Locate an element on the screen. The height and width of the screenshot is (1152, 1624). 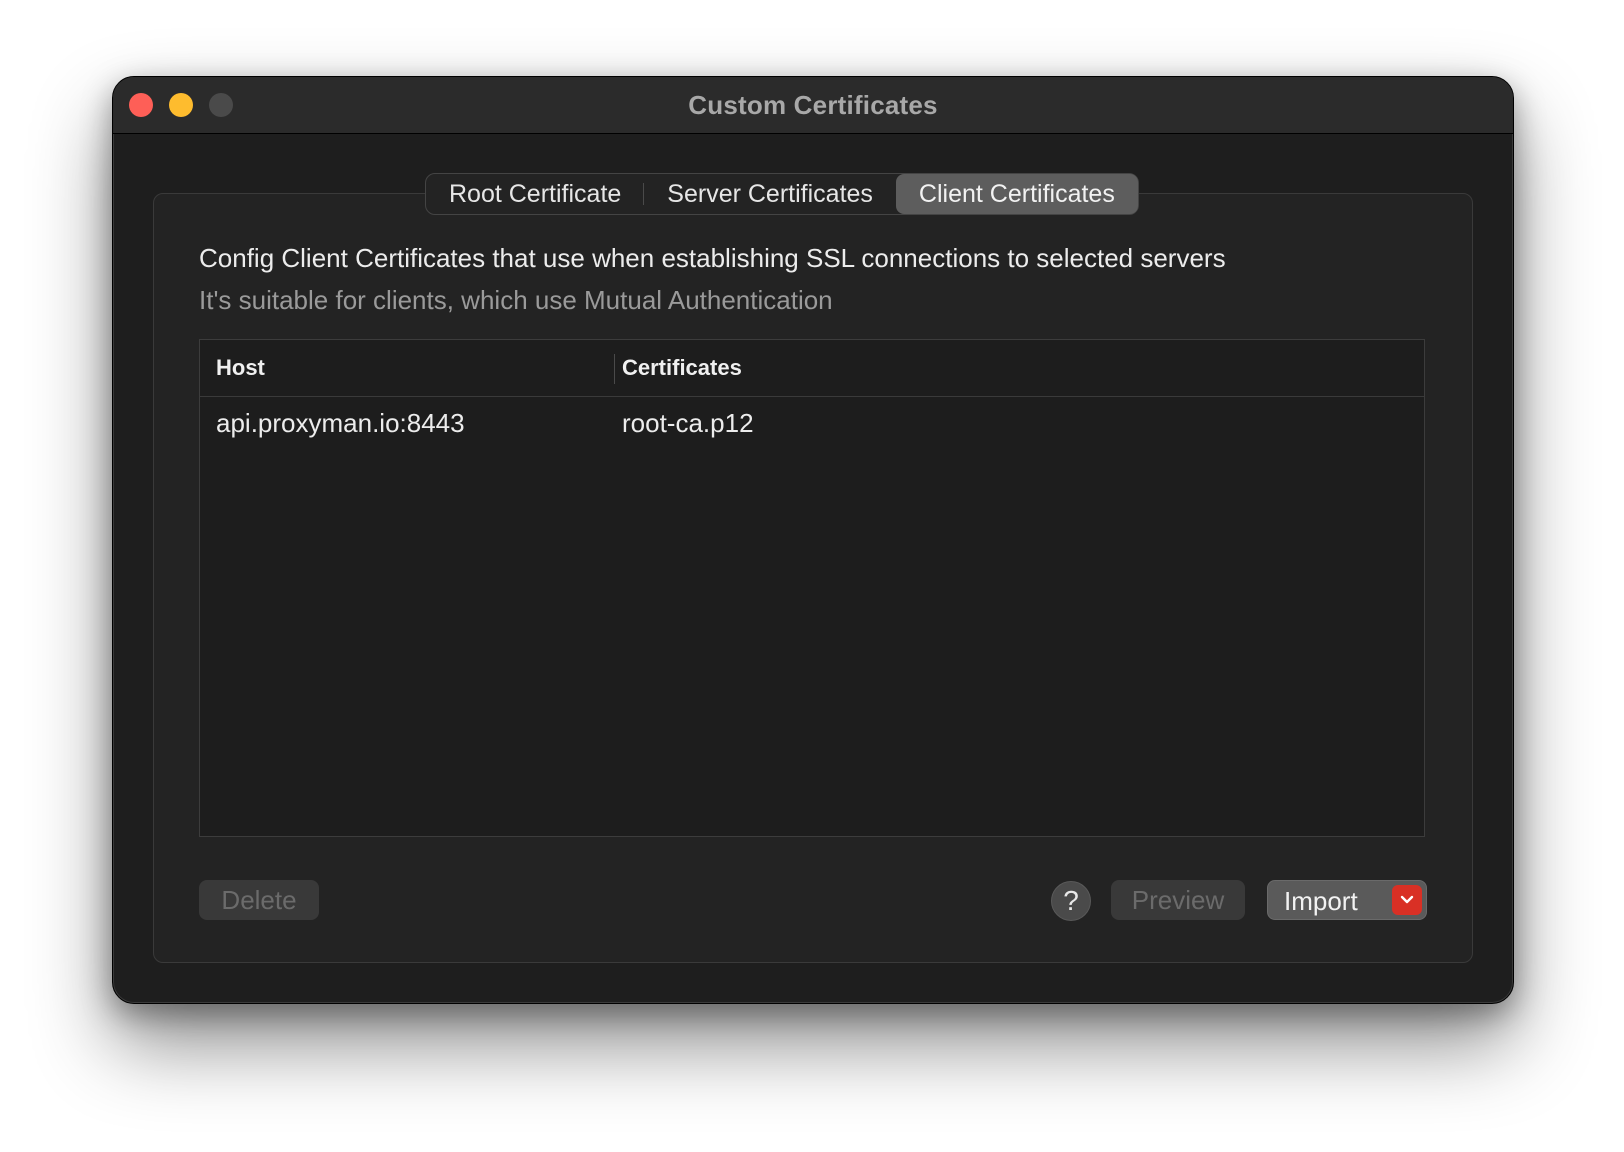
table-row: api.proxyman.io:8443 root-ca.p12 is located at coordinates (812, 423).